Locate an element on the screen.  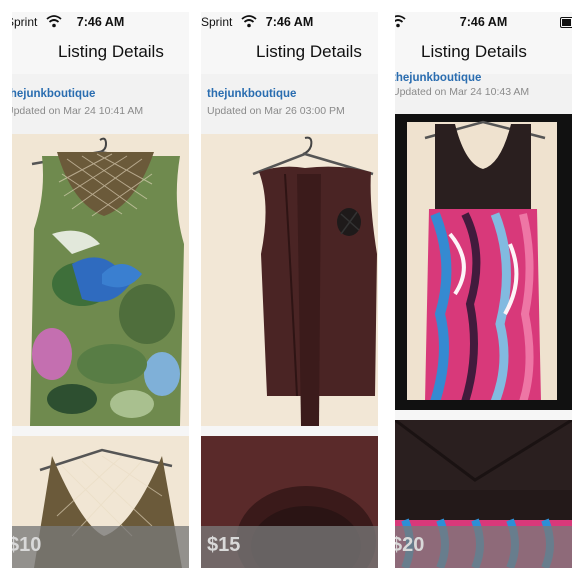
price-bar: $10 is located at coordinates (100, 547).